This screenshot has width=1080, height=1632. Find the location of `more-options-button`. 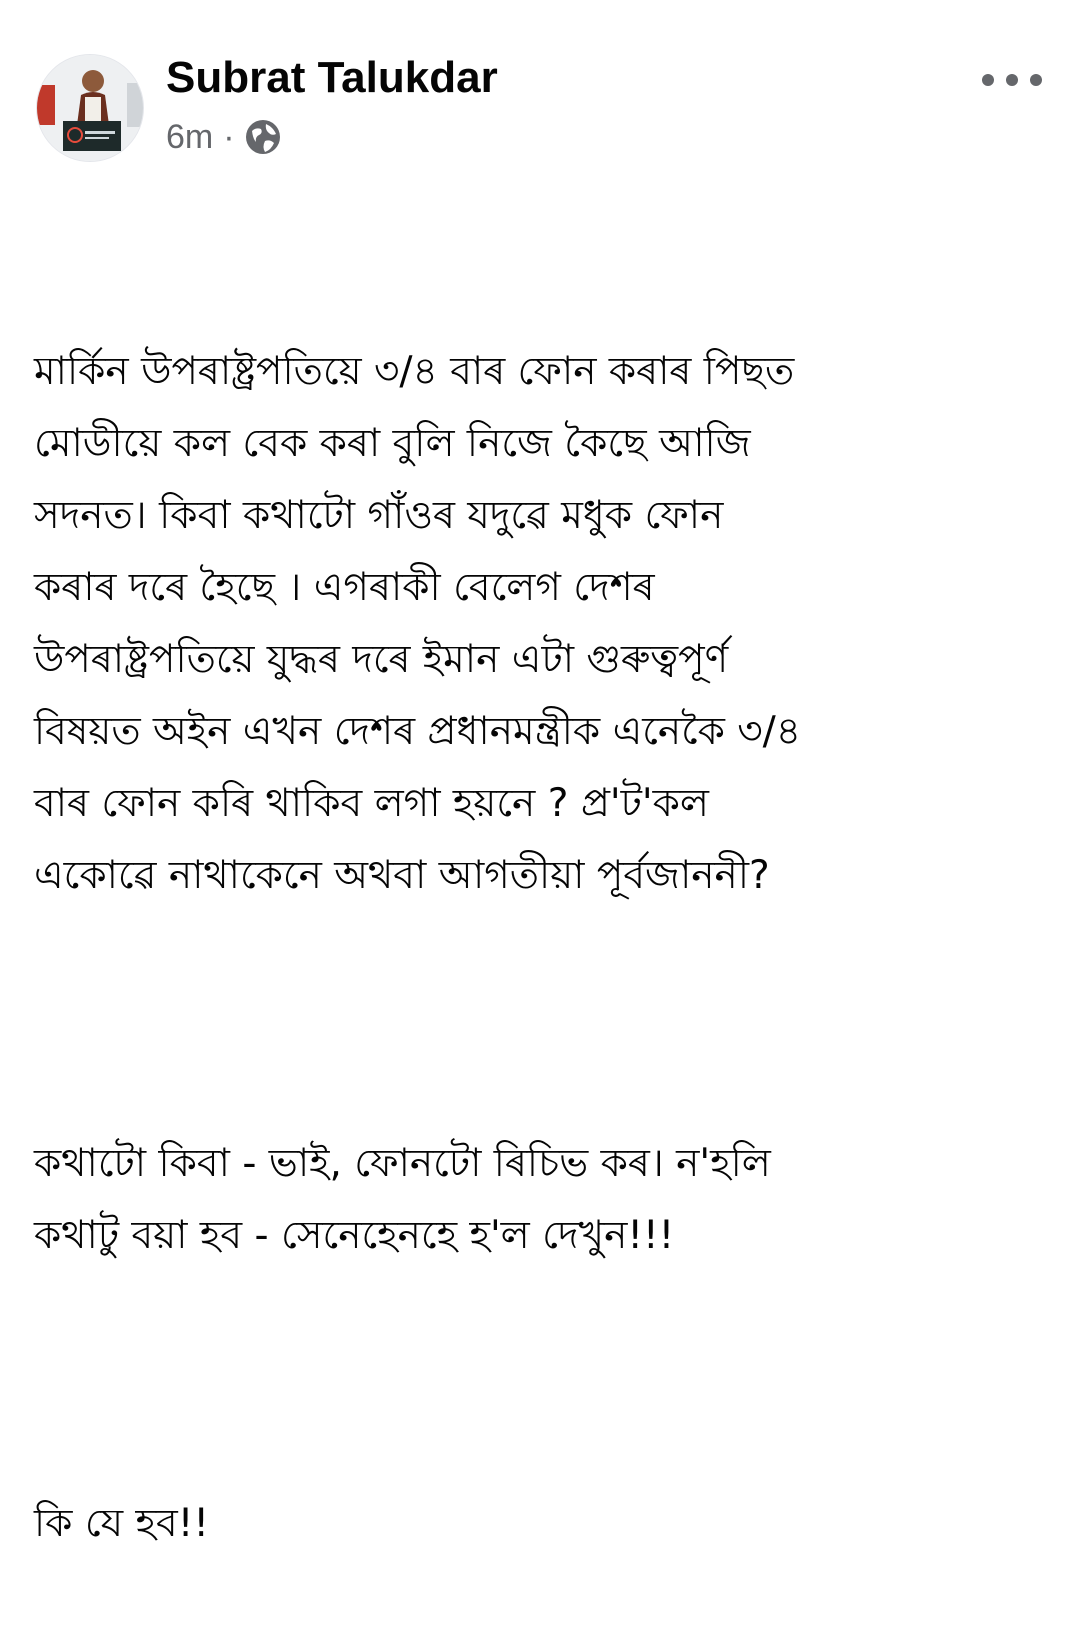

more-options-button is located at coordinates (1012, 80).